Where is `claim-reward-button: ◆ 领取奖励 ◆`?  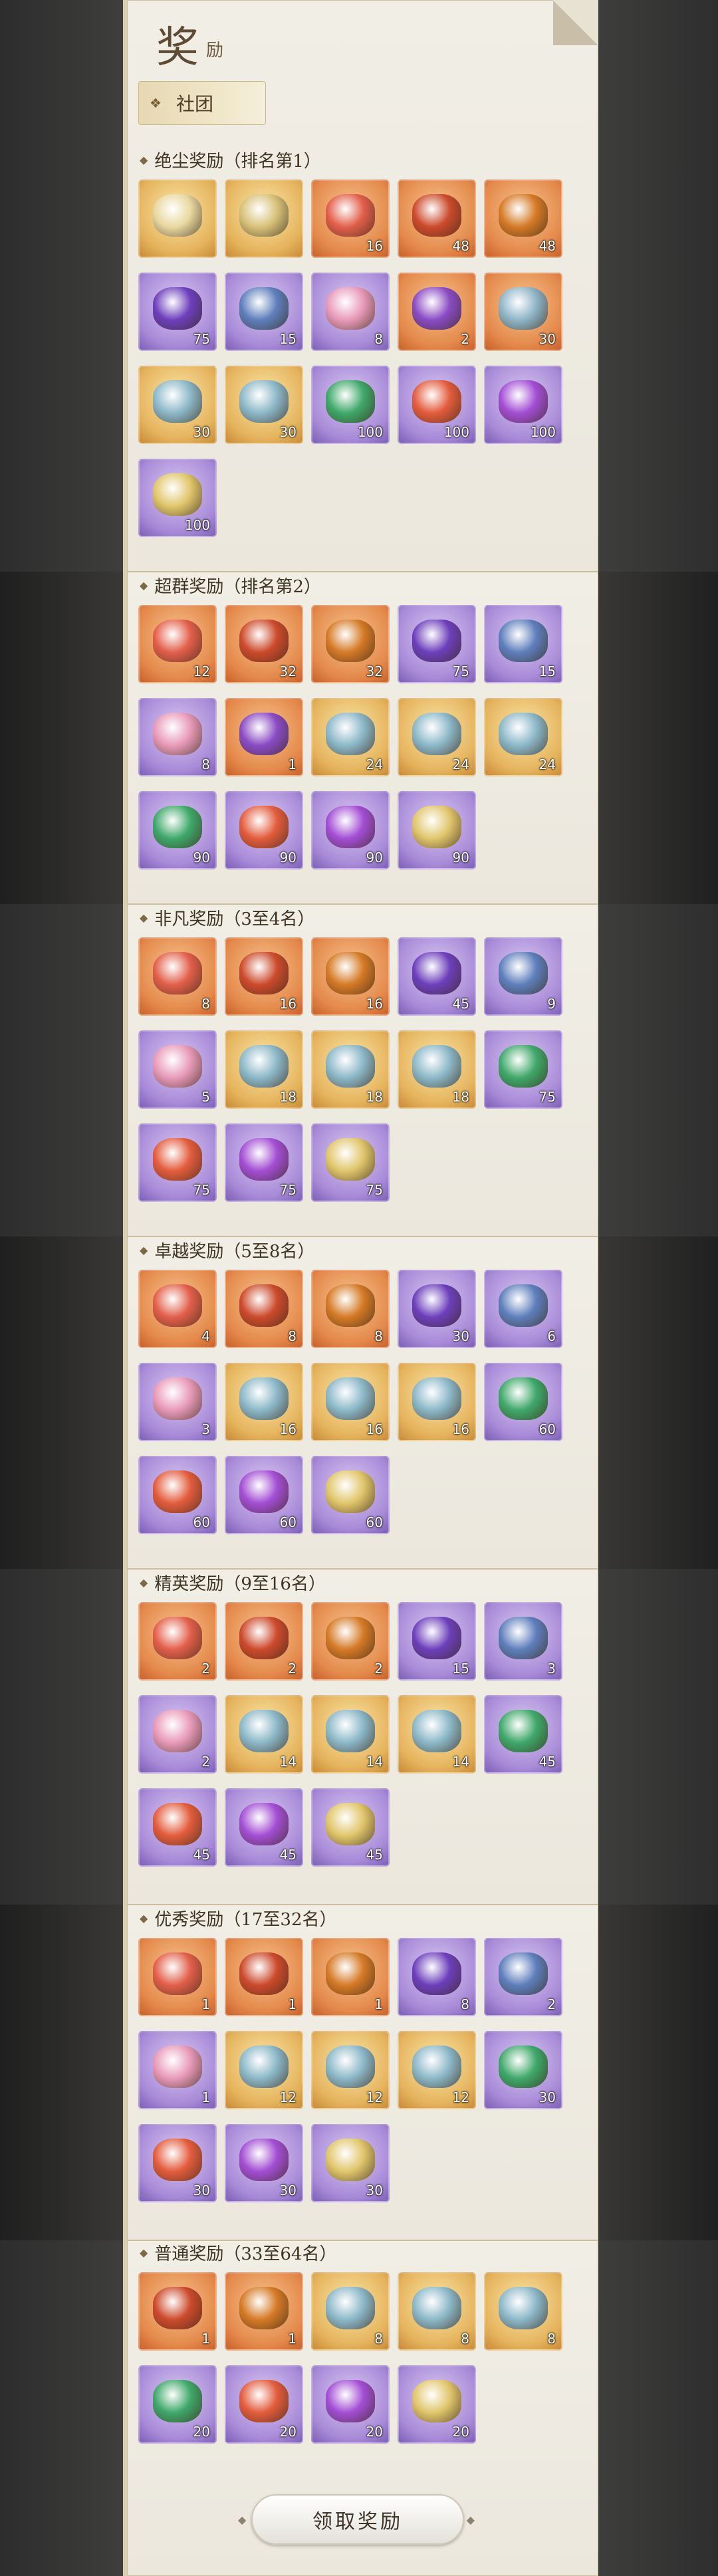
claim-reward-button: ◆ 领取奖励 ◆ is located at coordinates (356, 2519).